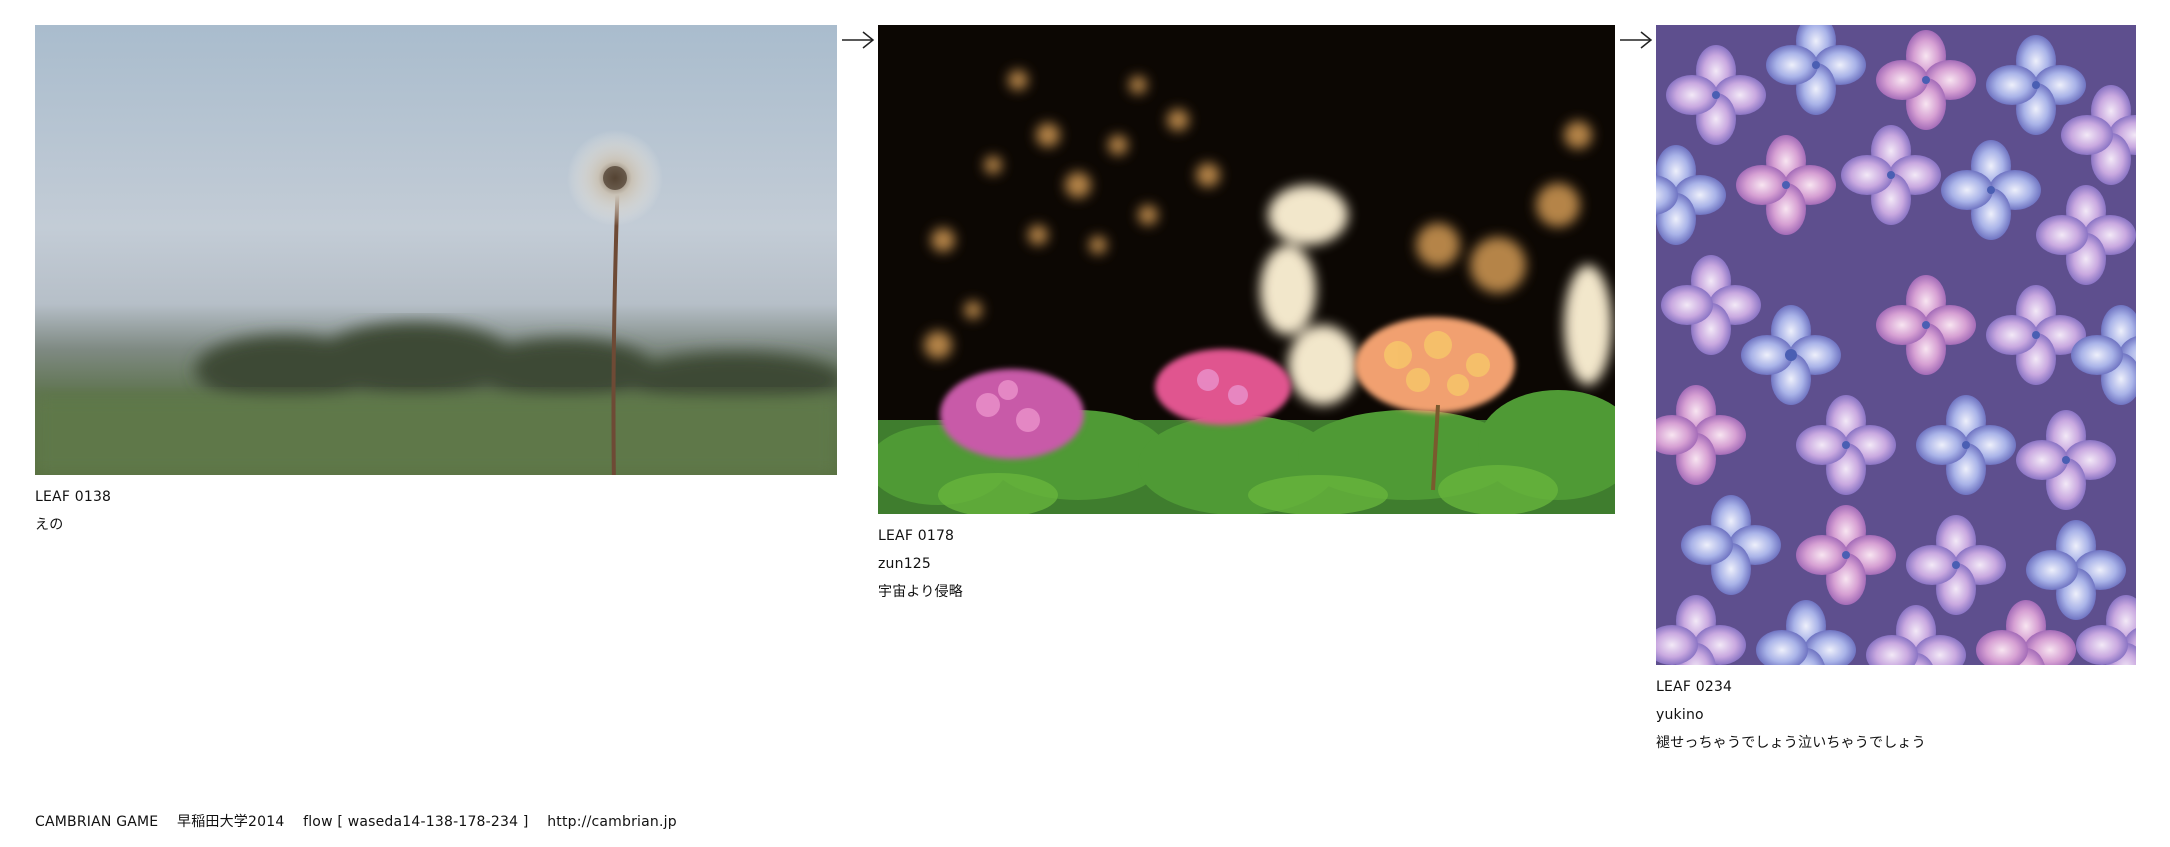 The height and width of the screenshot is (847, 2170). What do you see at coordinates (920, 592) in the screenshot?
I see `leaf-comment: 宇宙より侵略` at bounding box center [920, 592].